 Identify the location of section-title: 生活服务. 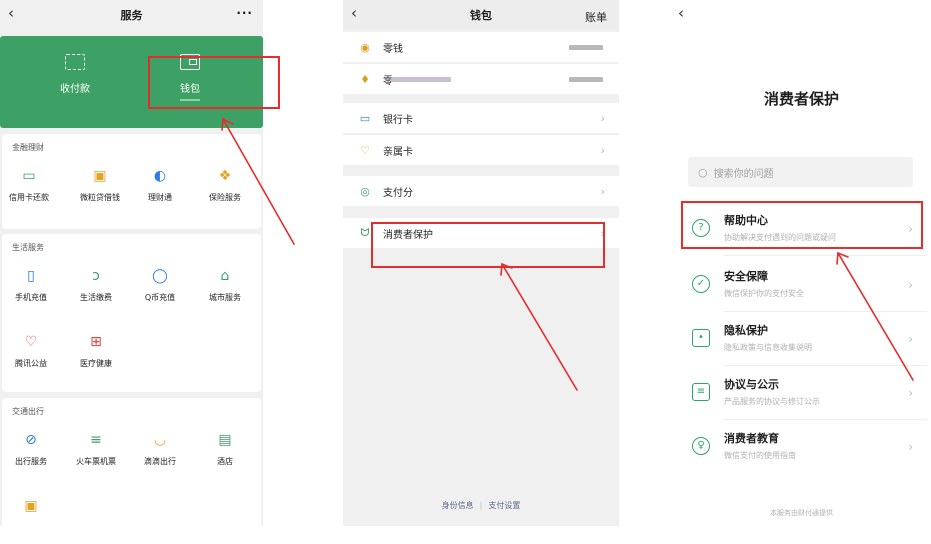
(28, 247).